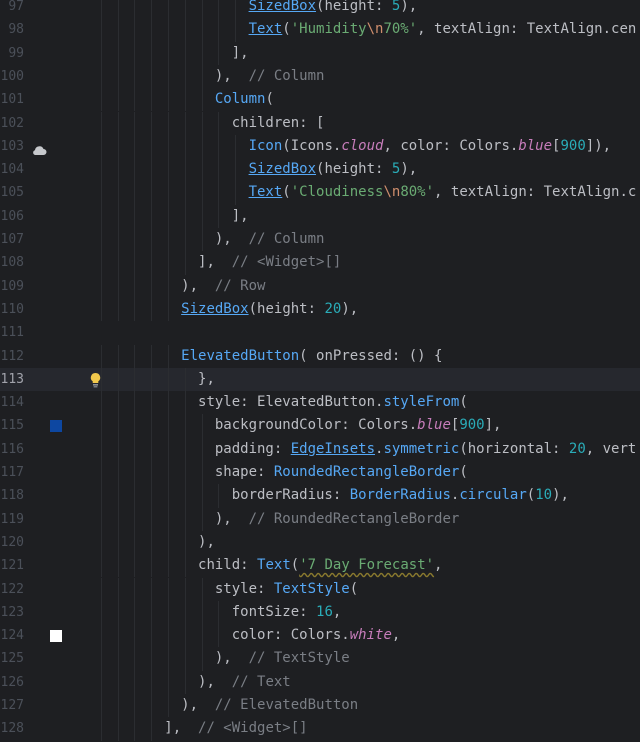 The height and width of the screenshot is (742, 640). Describe the element at coordinates (12, 356) in the screenshot. I see `line-number: 112` at that location.